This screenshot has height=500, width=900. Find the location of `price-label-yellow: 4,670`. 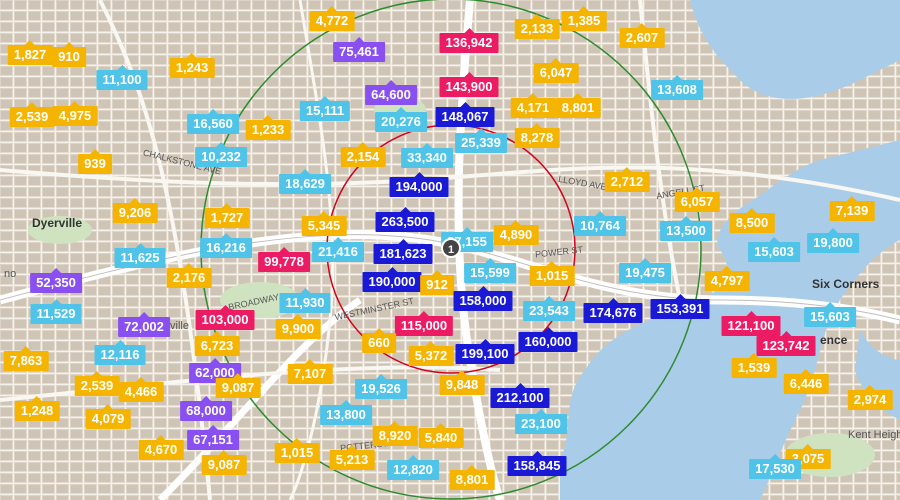

price-label-yellow: 4,670 is located at coordinates (161, 447).